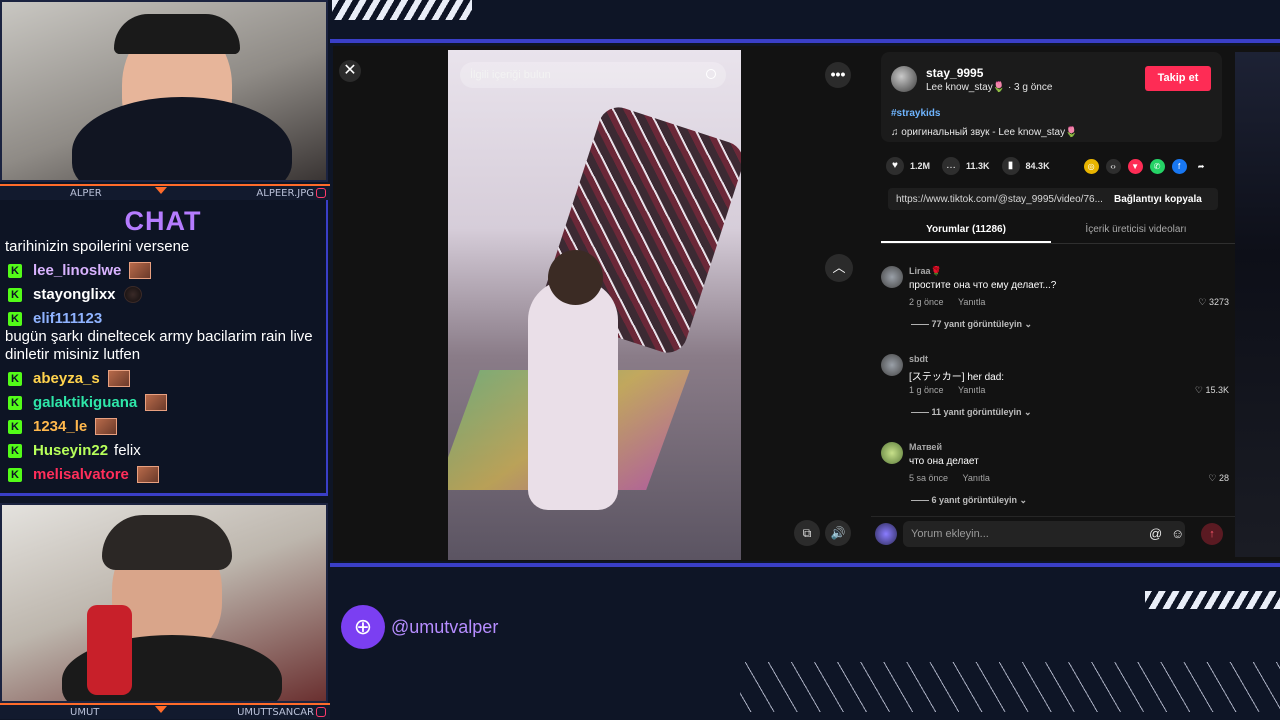 The height and width of the screenshot is (720, 1280). What do you see at coordinates (163, 451) in the screenshot?
I see `chat-message: K Huseyin22 felix` at bounding box center [163, 451].